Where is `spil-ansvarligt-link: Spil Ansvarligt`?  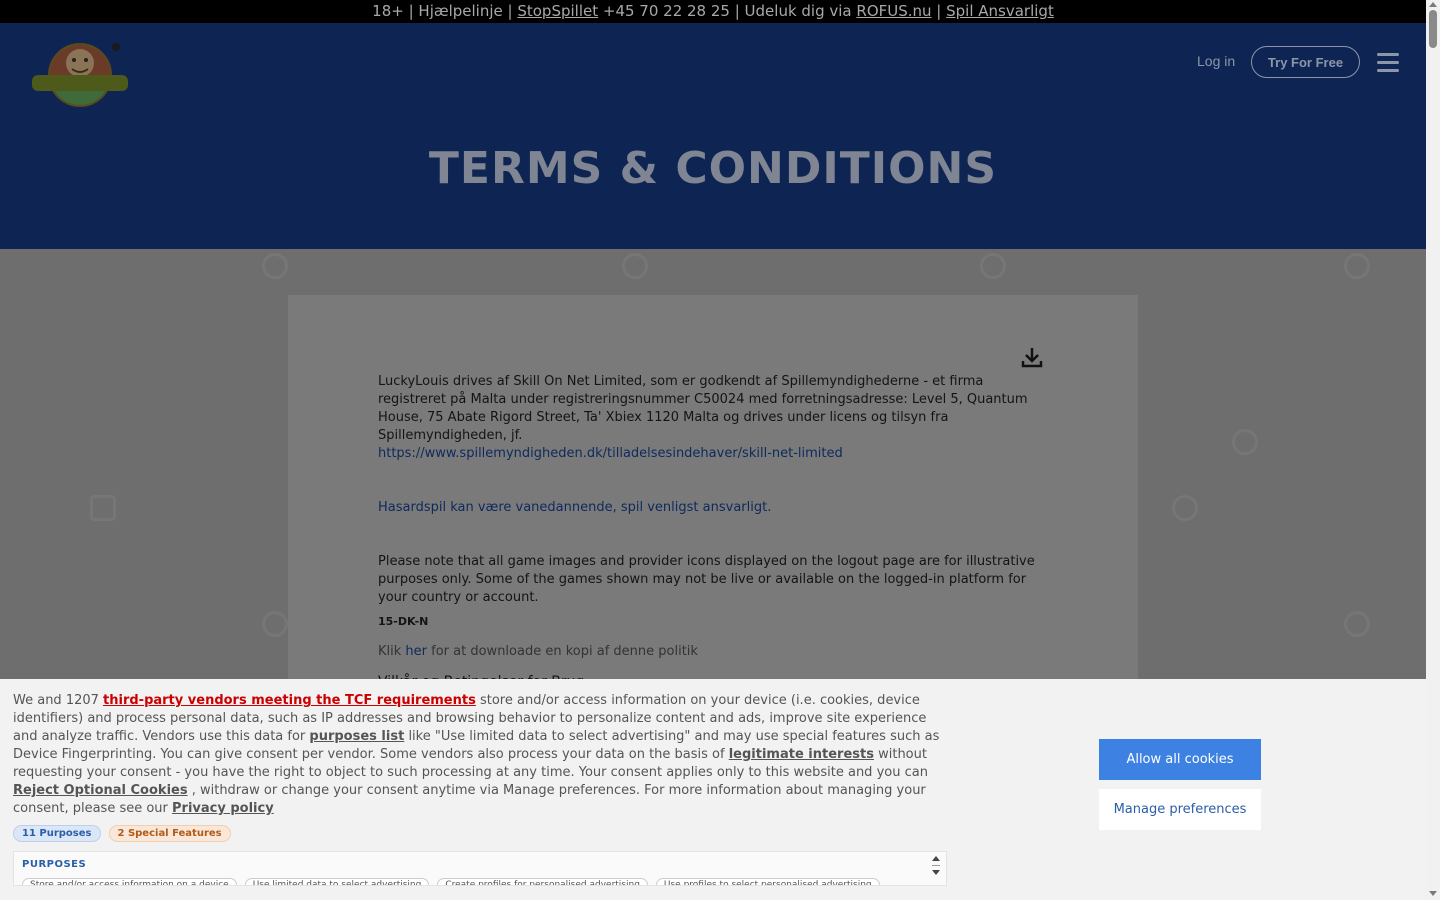
spil-ansvarligt-link: Spil Ansvarligt is located at coordinates (1000, 11).